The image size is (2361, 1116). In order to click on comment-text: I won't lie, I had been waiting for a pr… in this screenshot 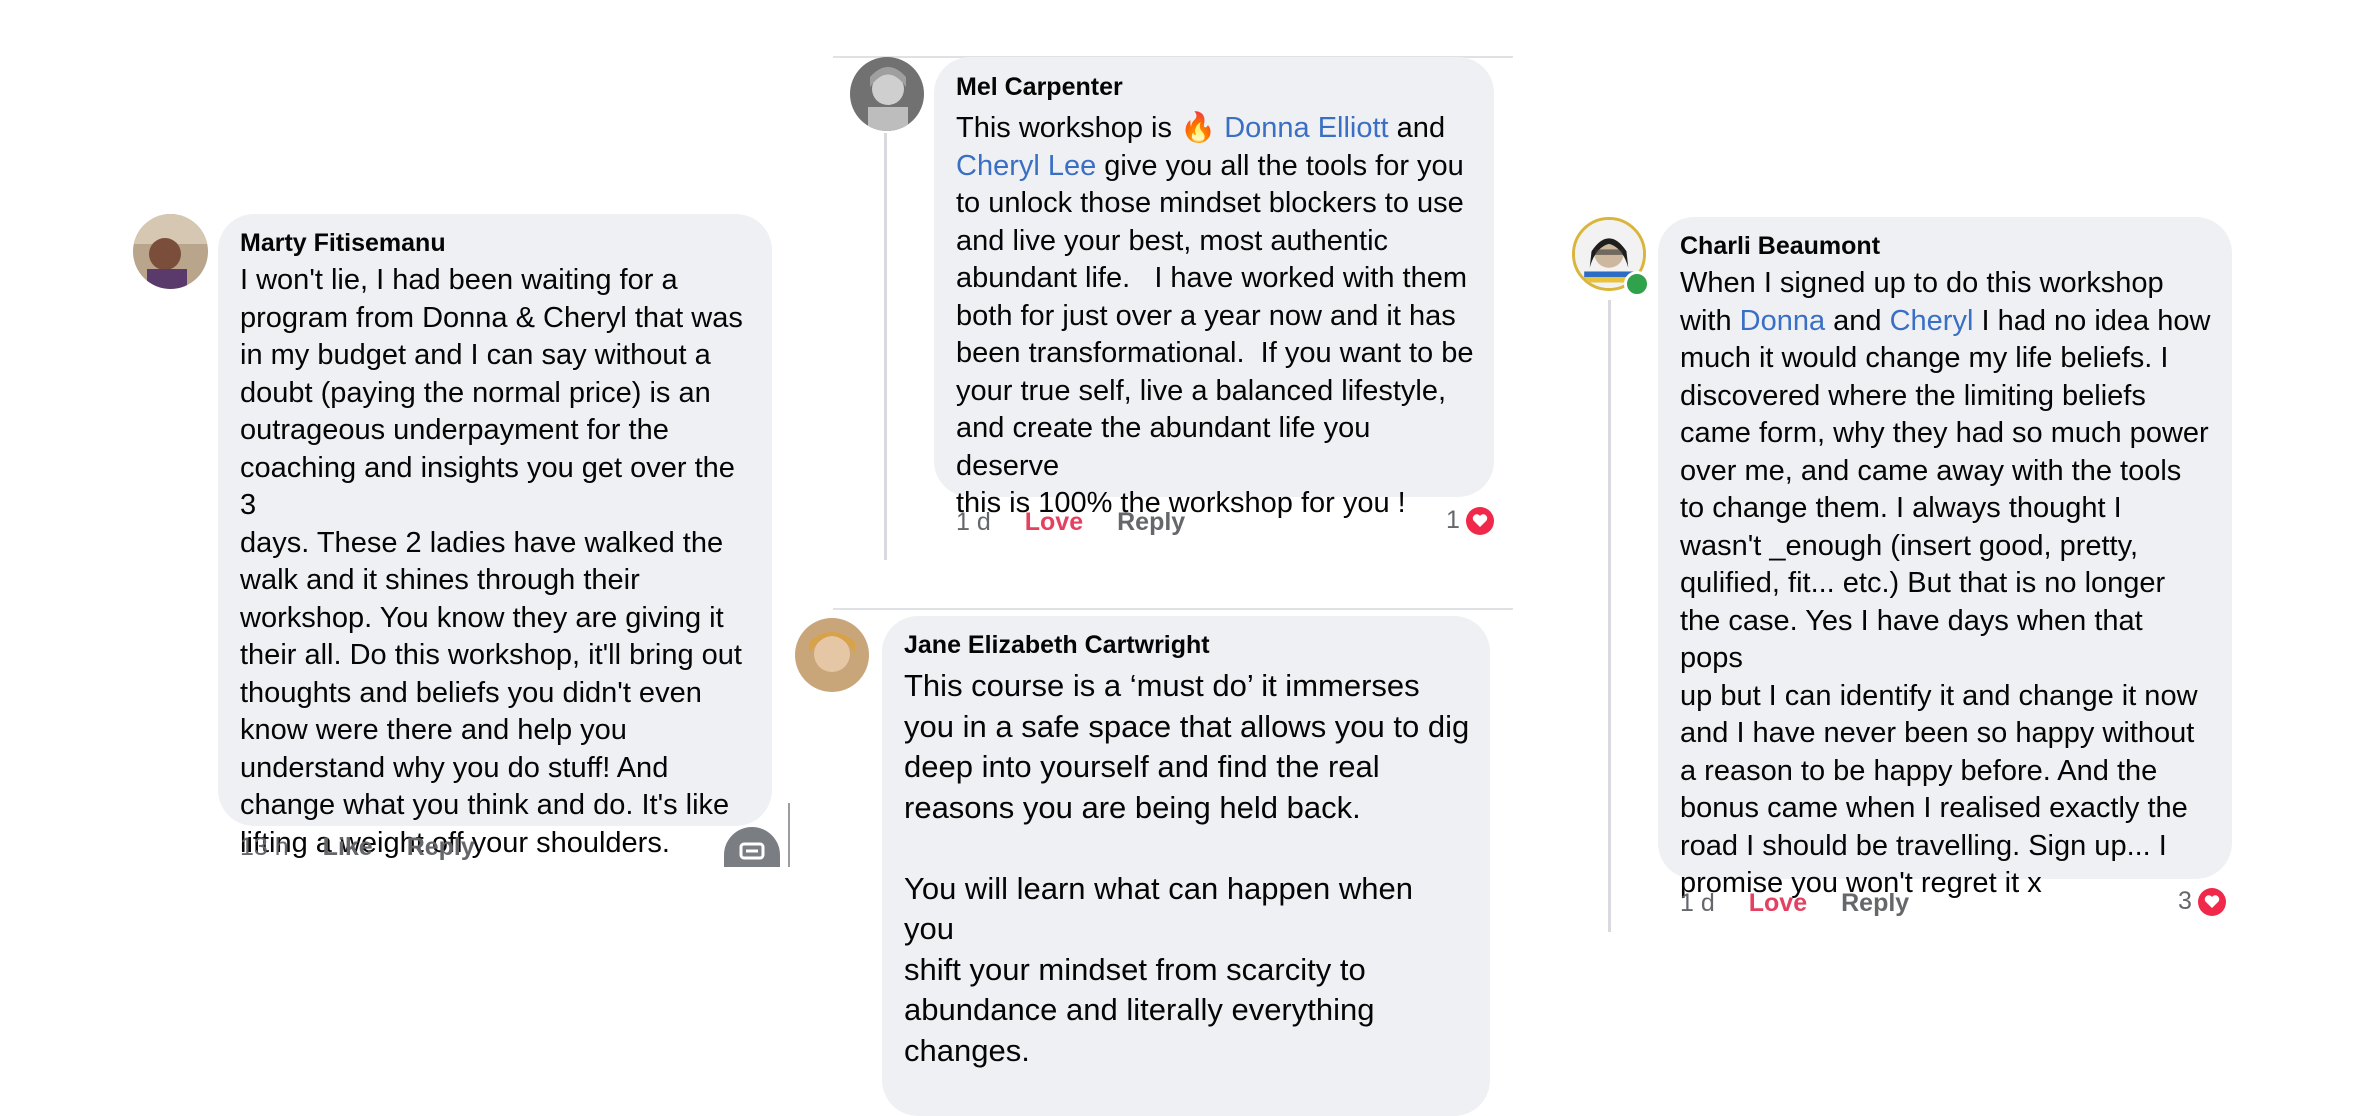, I will do `click(491, 561)`.